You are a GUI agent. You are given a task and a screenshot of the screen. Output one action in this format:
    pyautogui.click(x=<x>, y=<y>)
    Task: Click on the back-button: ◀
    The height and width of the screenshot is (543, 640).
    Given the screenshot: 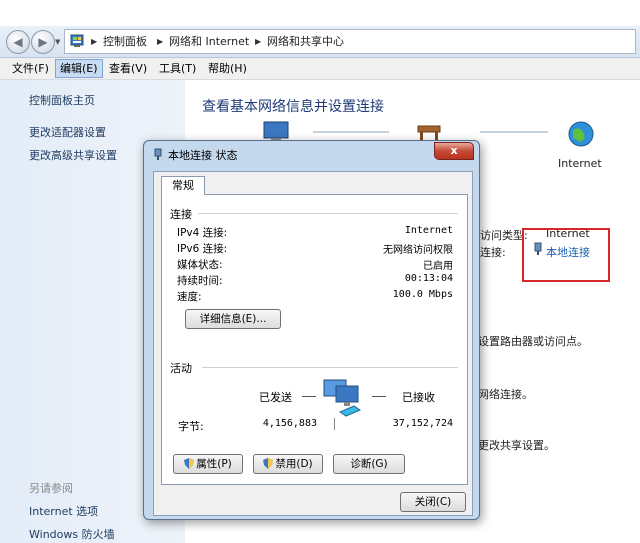 What is the action you would take?
    pyautogui.click(x=18, y=42)
    